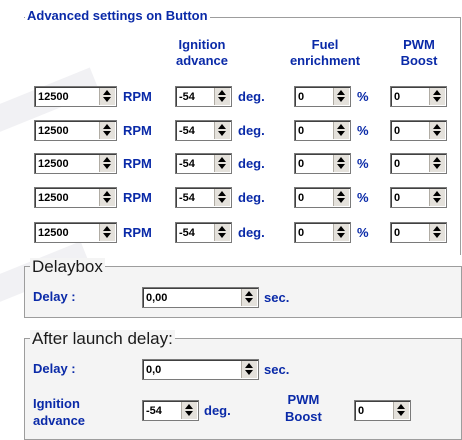 This screenshot has height=440, width=462. I want to click on after-launch-ignition-spinbox, so click(170, 410).